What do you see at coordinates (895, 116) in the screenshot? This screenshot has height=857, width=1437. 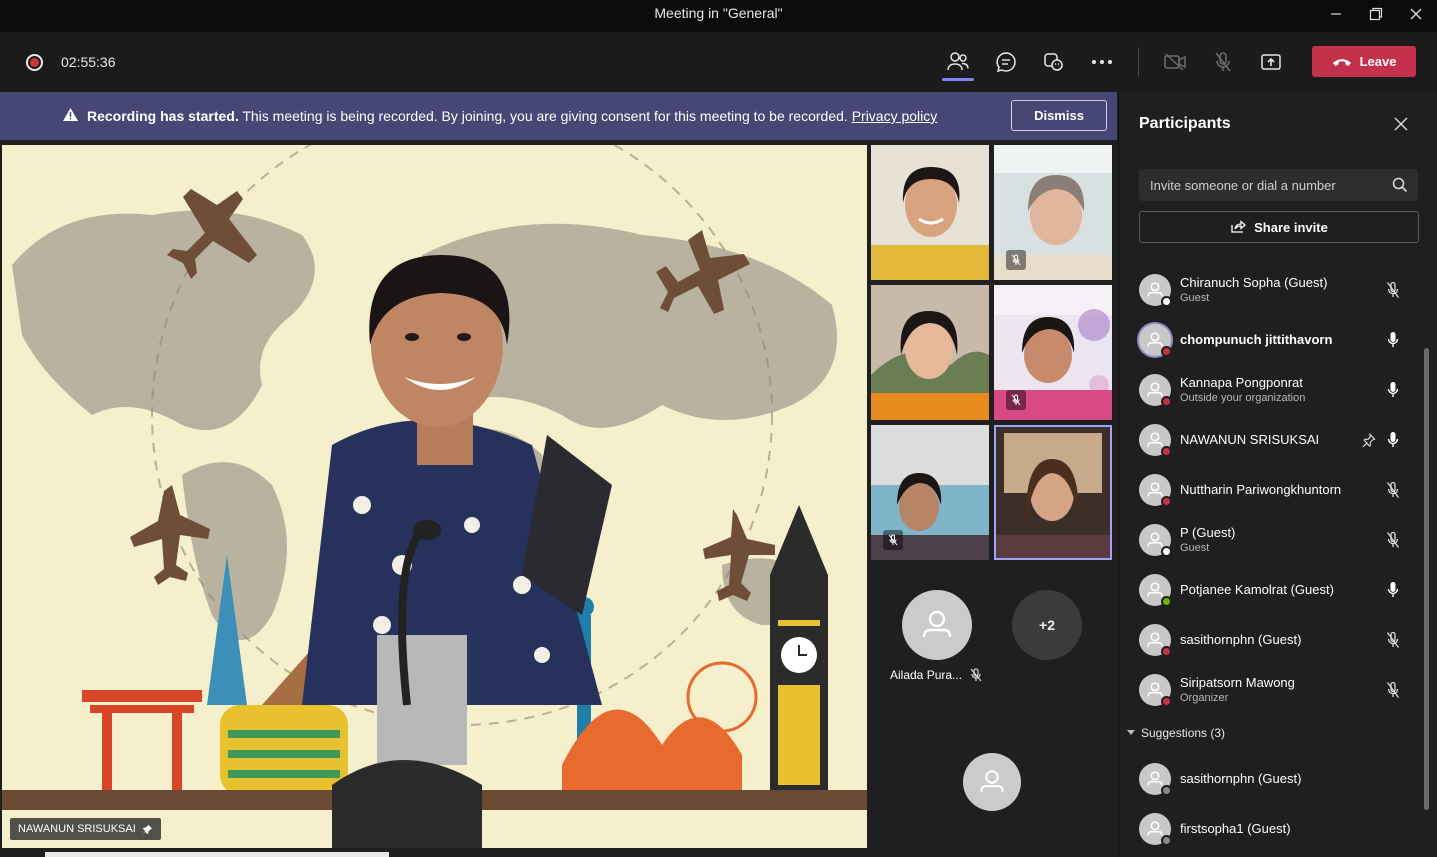 I see `privacy-policy-link: Privacy policy` at bounding box center [895, 116].